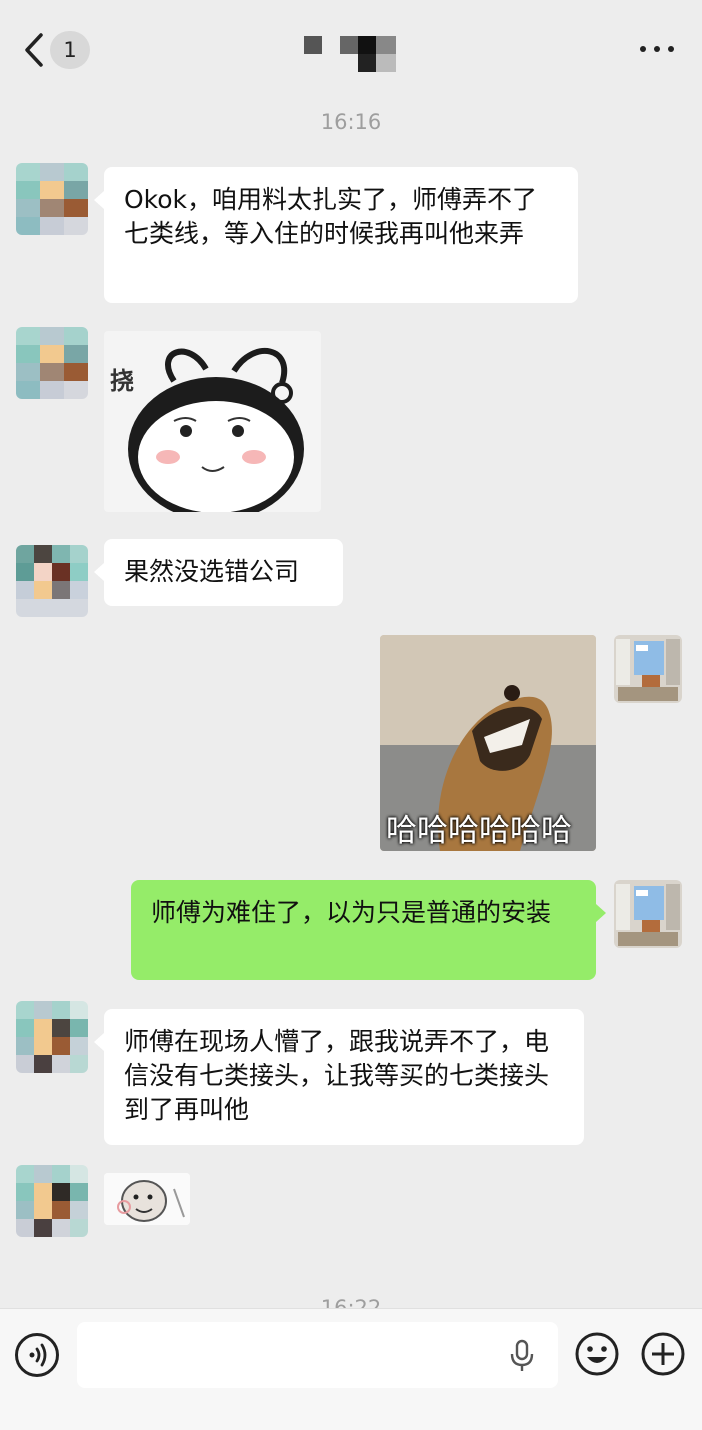 The height and width of the screenshot is (1430, 702). What do you see at coordinates (336, 235) in the screenshot?
I see `message-bubble: Okok，咱用料太扎实了，师傅弄不了七类线，等入住的时候我再叫他来弄` at bounding box center [336, 235].